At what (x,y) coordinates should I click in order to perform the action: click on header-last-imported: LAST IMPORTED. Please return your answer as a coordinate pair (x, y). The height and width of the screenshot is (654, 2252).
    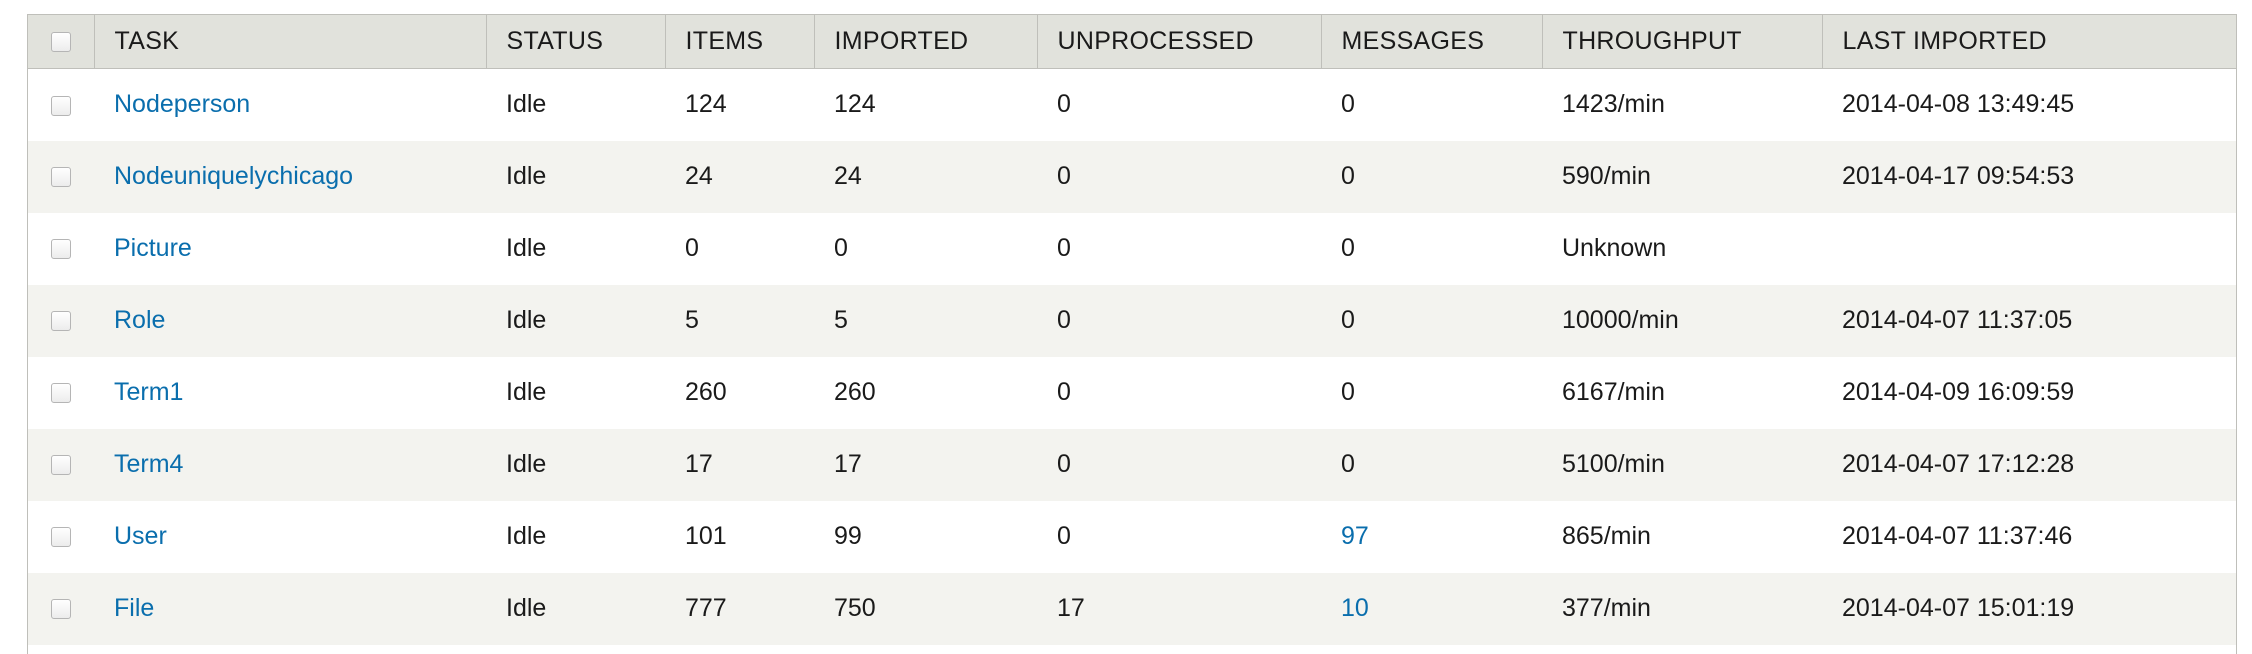
    Looking at the image, I should click on (2028, 41).